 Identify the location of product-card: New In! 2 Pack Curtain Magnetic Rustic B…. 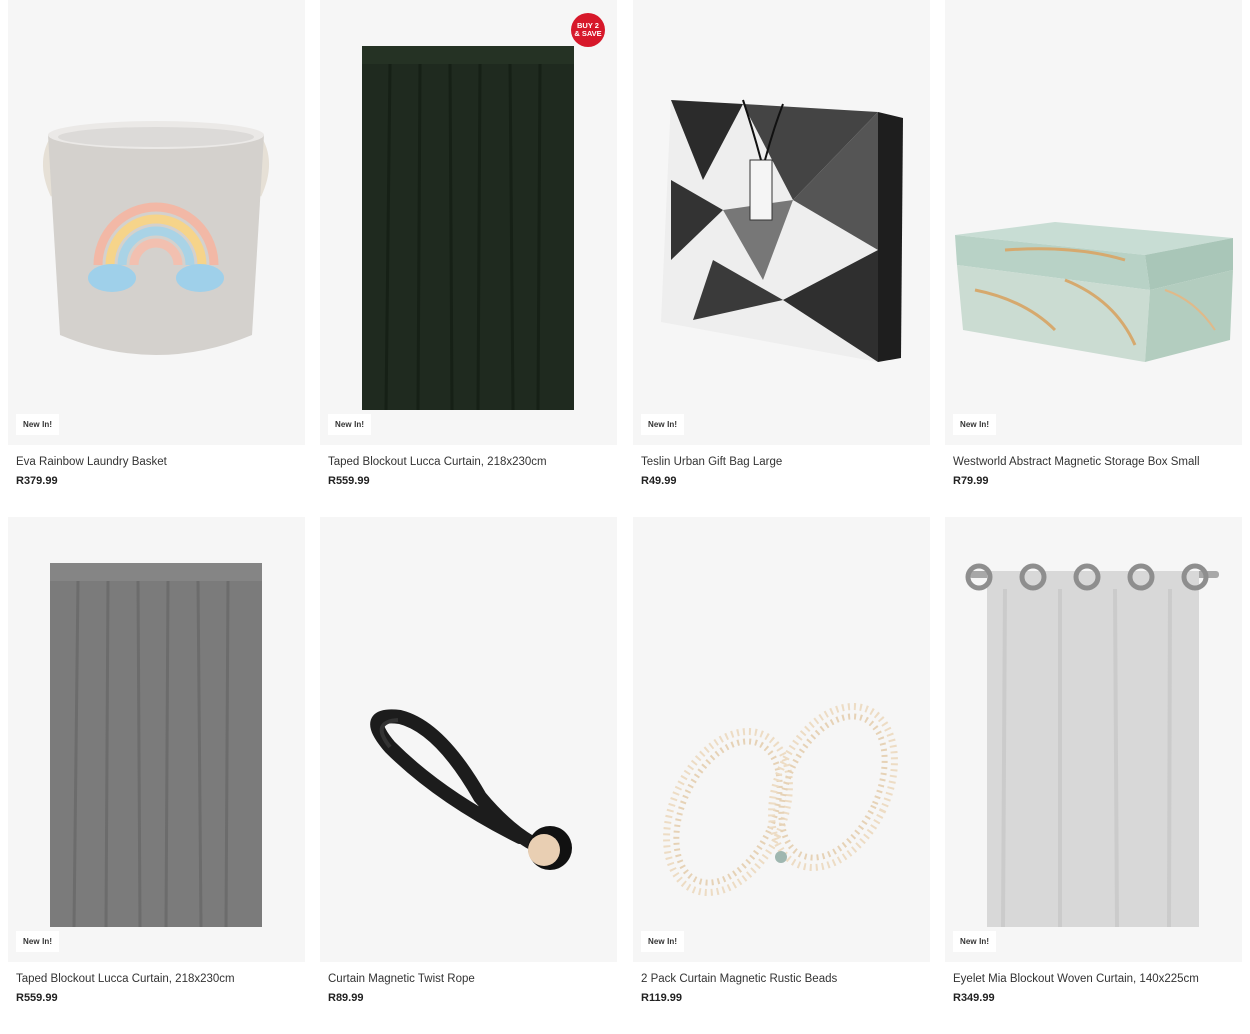
(781, 760).